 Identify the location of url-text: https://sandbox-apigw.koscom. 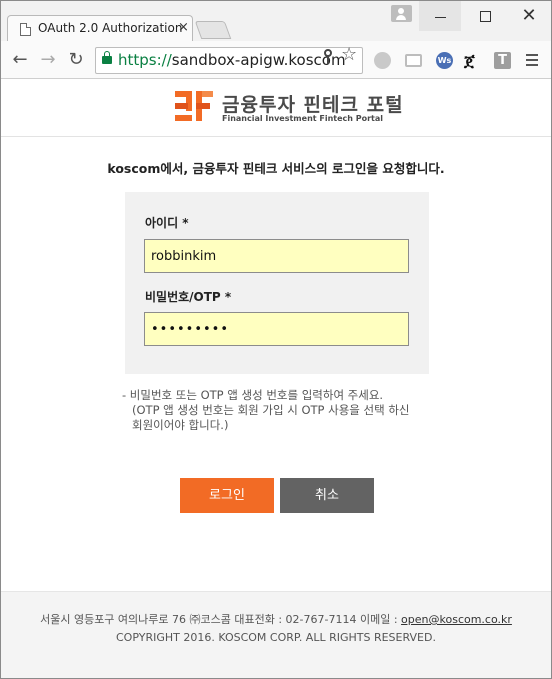
(232, 60).